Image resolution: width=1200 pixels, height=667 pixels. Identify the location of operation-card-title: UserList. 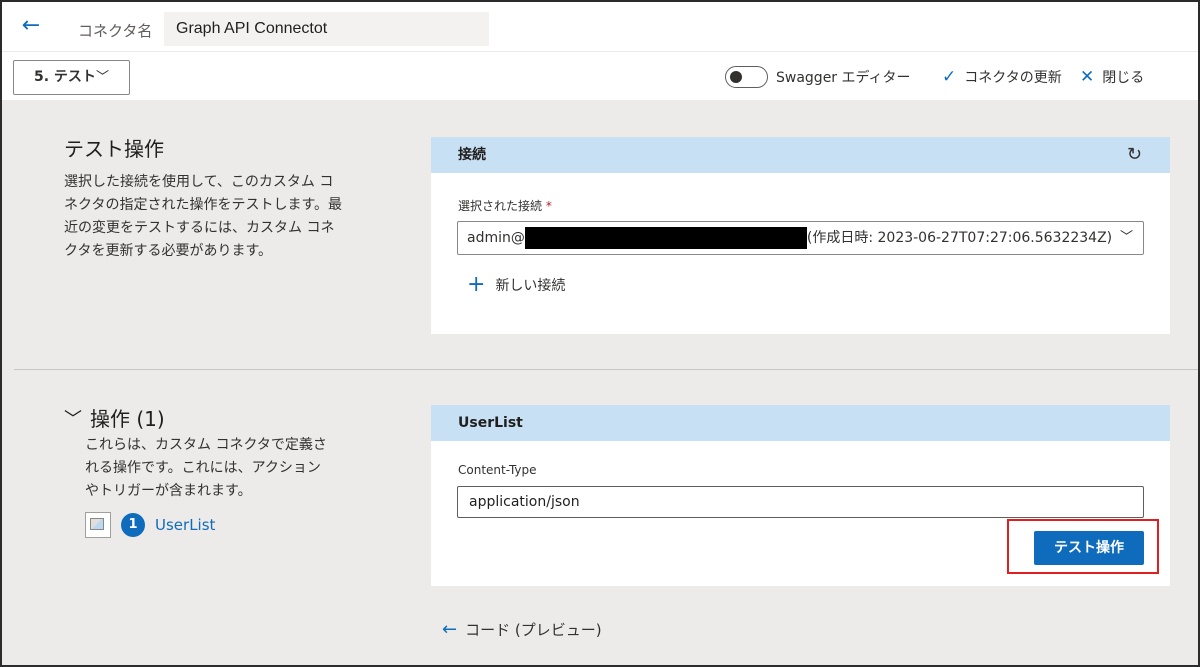
(490, 423).